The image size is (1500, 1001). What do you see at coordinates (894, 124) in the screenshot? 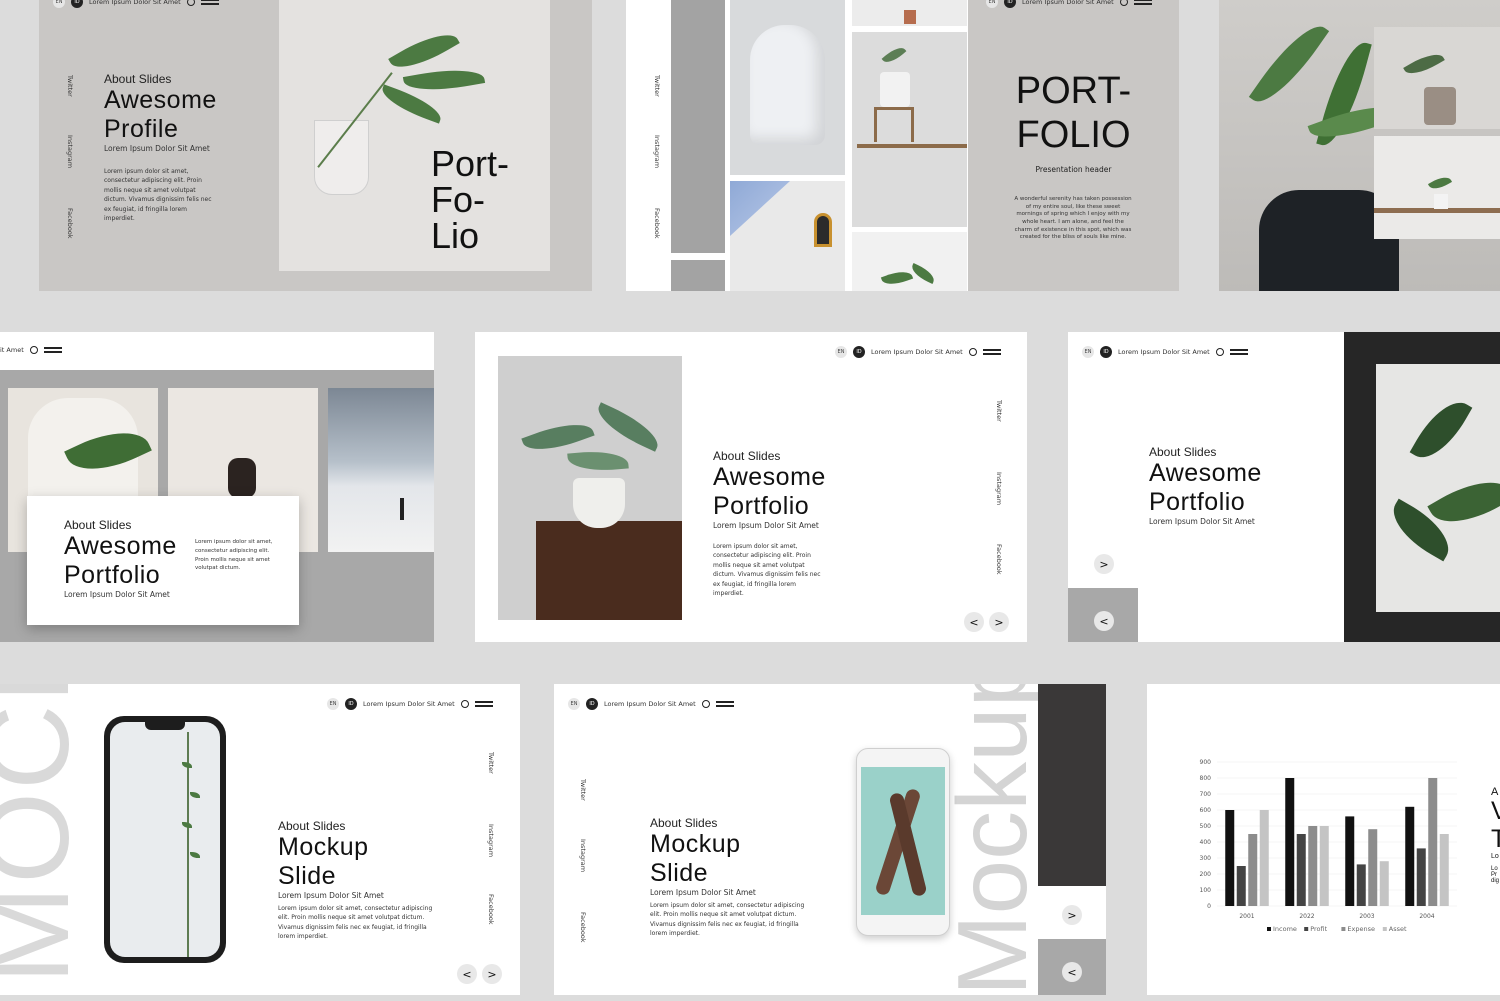
I see `stand-shape` at bounding box center [894, 124].